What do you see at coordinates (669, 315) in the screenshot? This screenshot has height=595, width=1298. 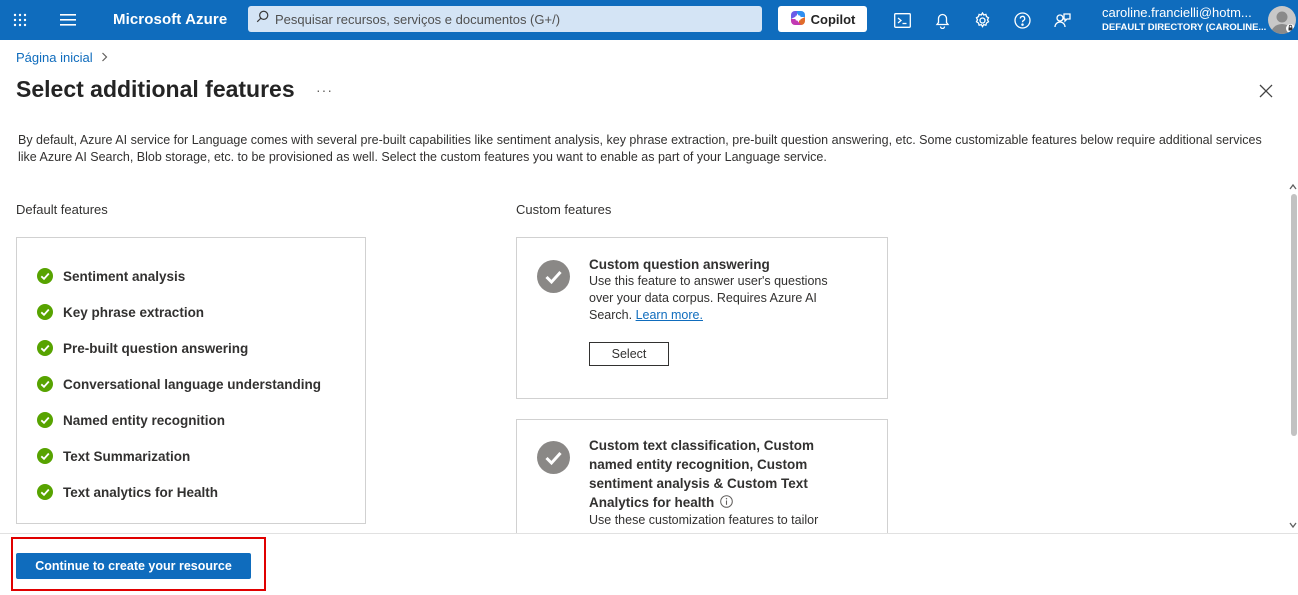 I see `learn-more-link: Learn more.` at bounding box center [669, 315].